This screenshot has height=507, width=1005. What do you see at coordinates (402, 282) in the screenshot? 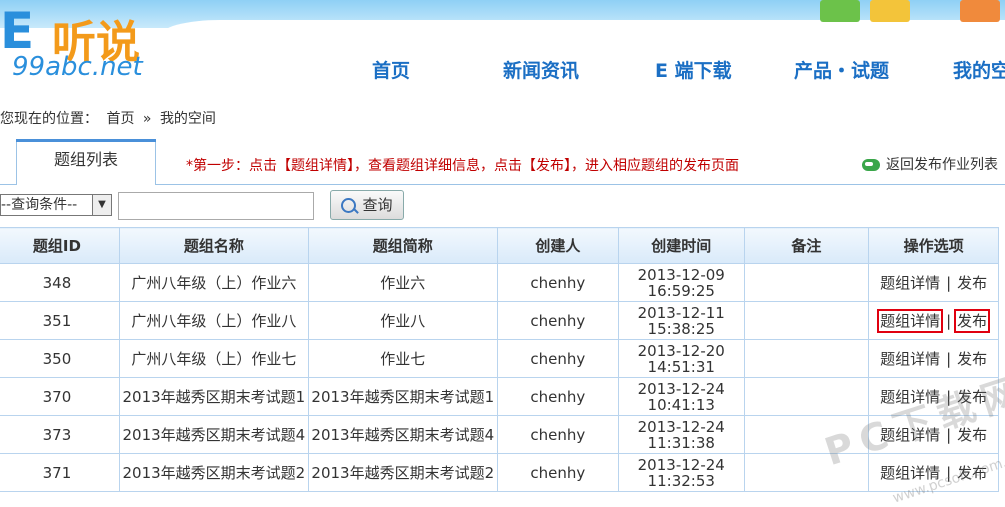
I see `cell-short: 作业六` at bounding box center [402, 282].